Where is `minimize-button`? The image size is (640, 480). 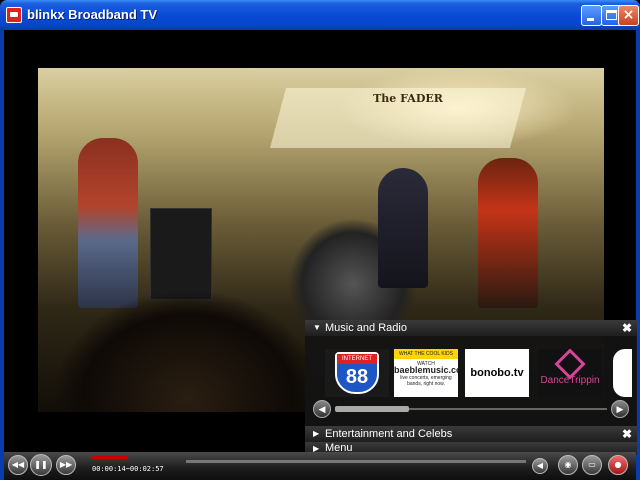
minimize-button is located at coordinates (591, 15).